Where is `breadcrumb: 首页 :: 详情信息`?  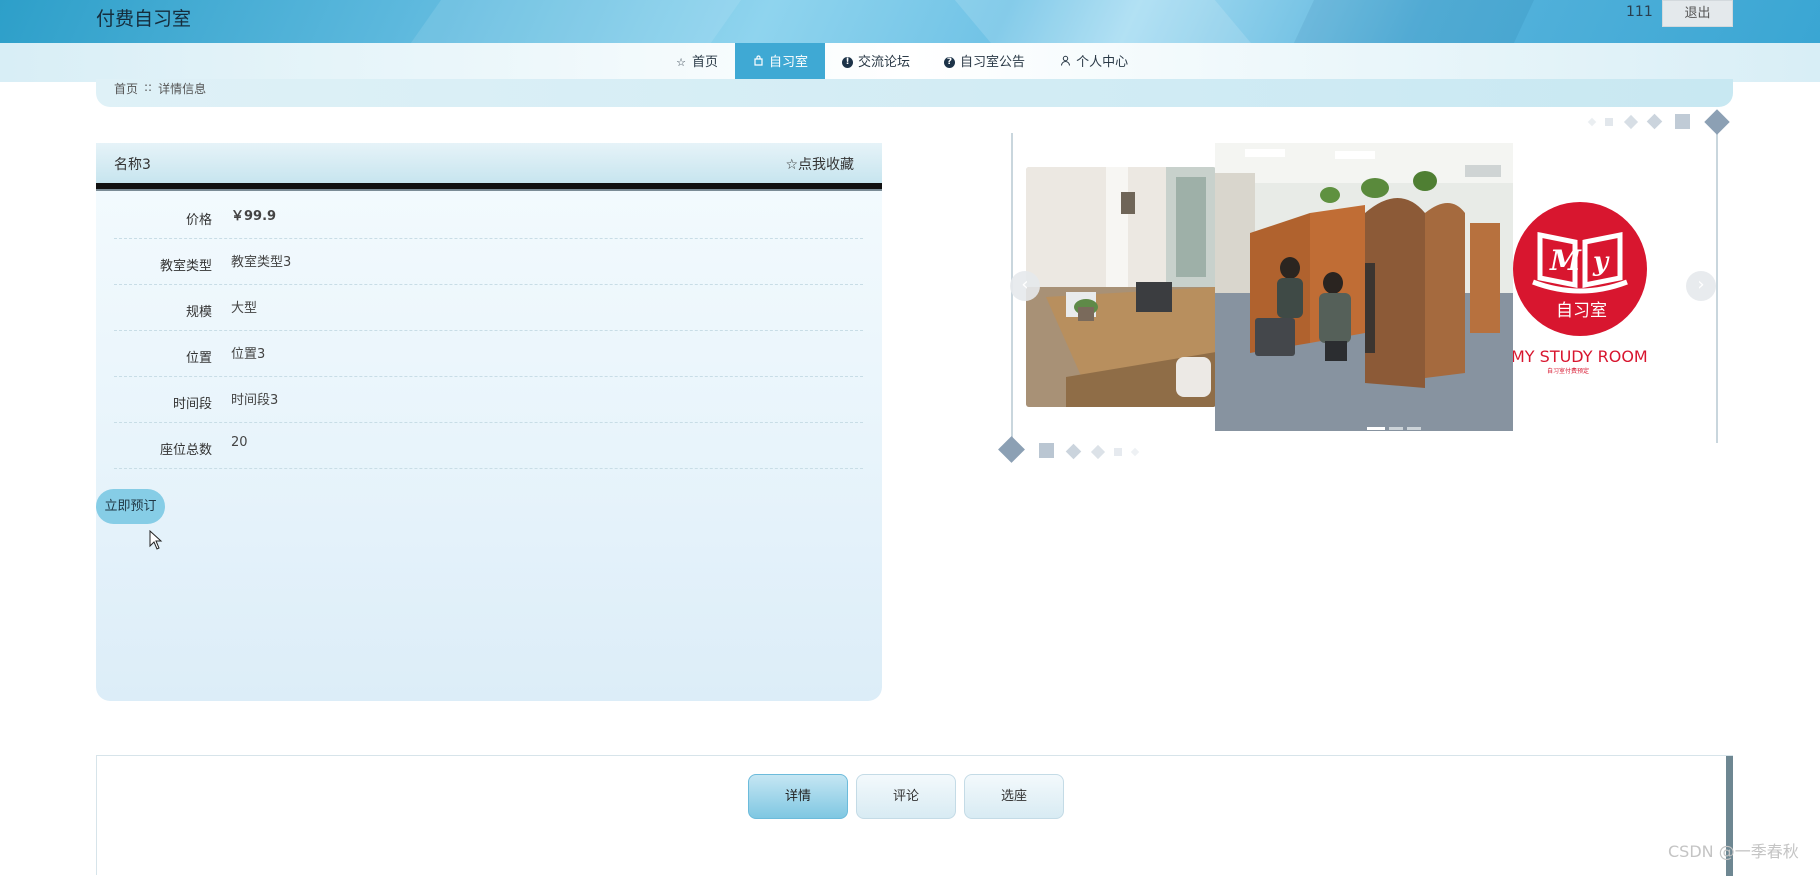
breadcrumb: 首页 :: 详情信息 is located at coordinates (160, 88).